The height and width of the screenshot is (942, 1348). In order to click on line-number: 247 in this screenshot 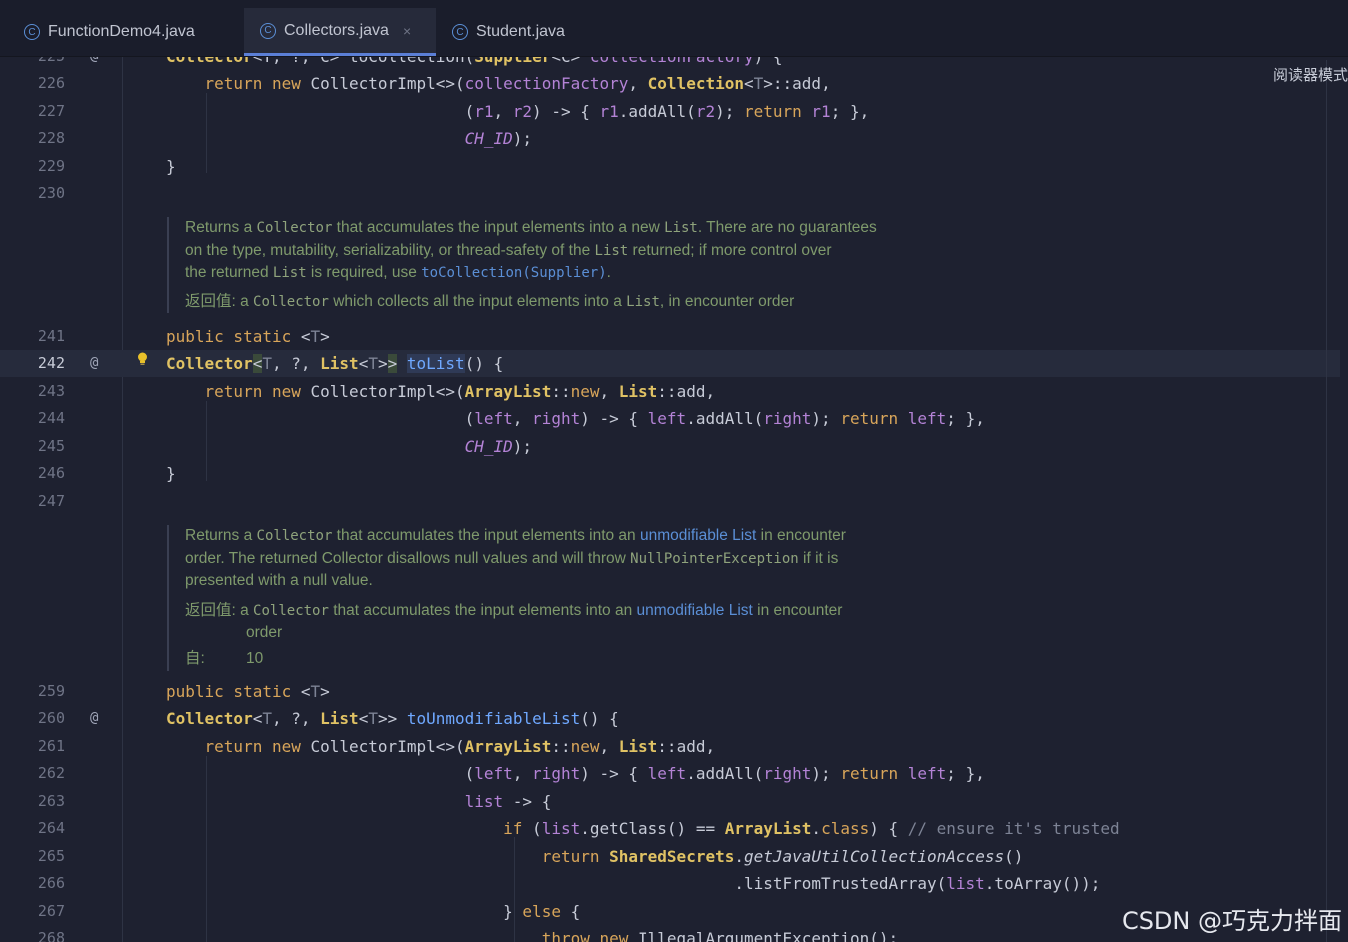, I will do `click(51, 501)`.